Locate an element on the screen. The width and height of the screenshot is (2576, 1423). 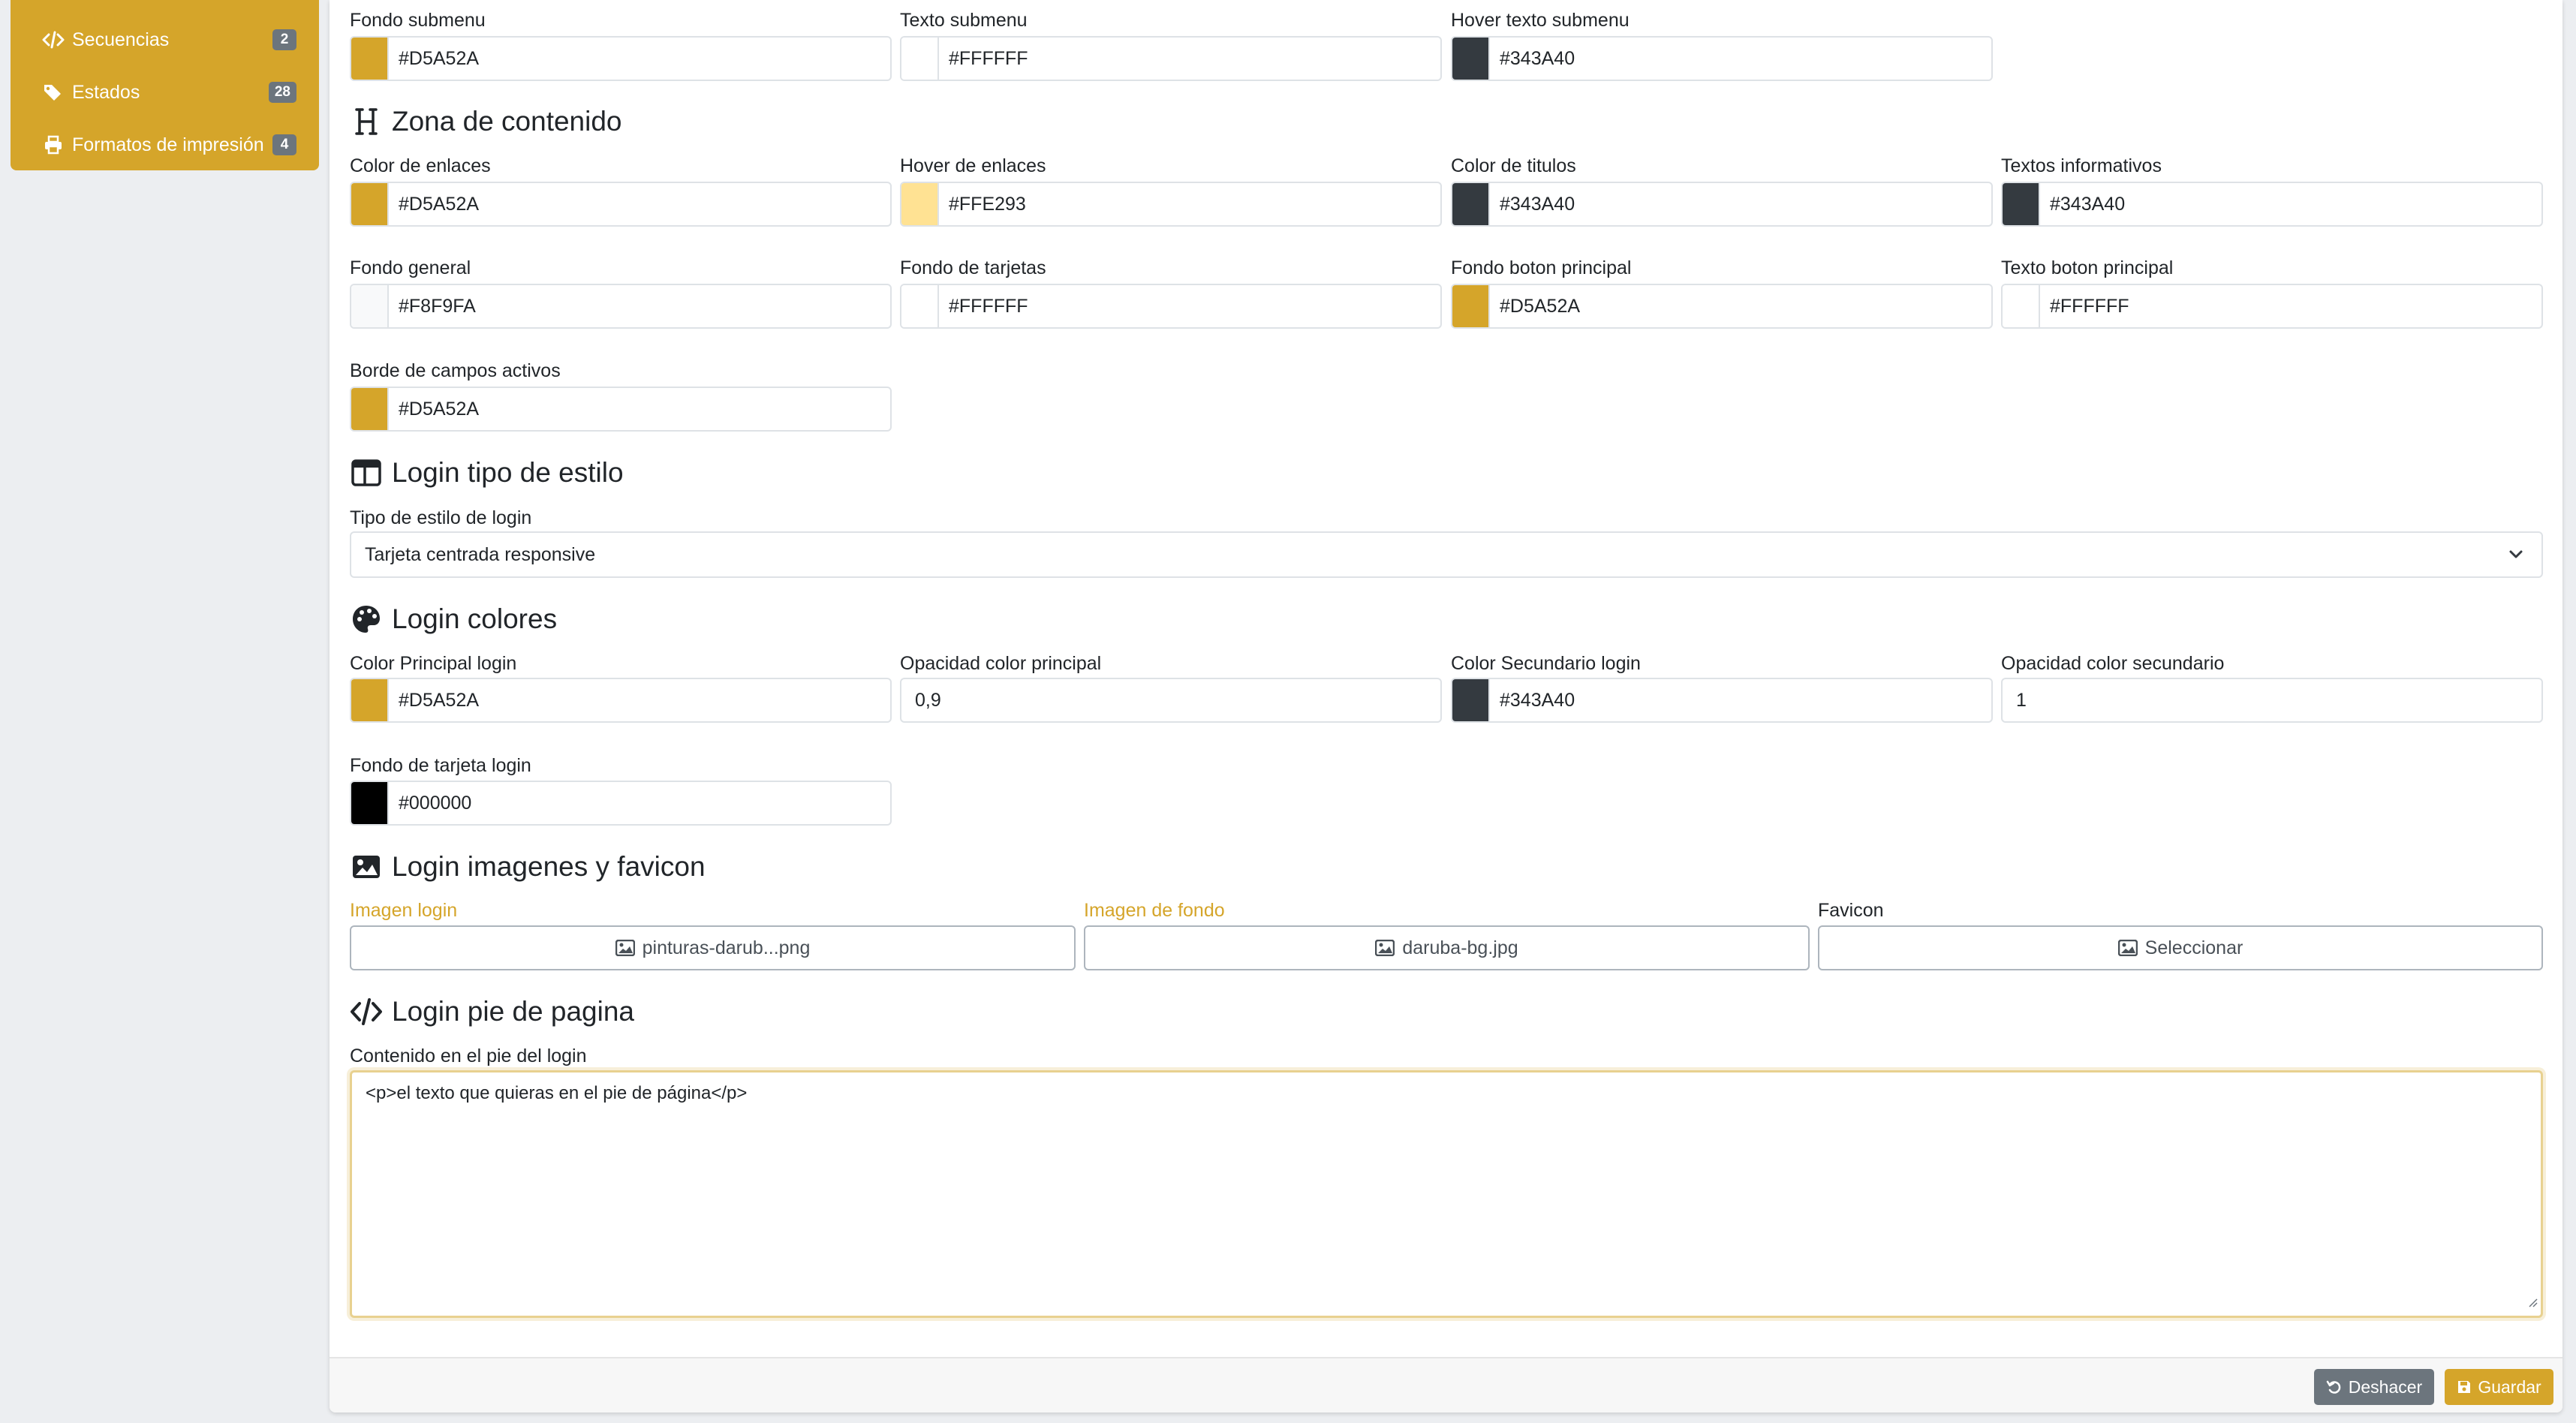
color-field-color-secundario-login: #343A40 is located at coordinates (1722, 700).